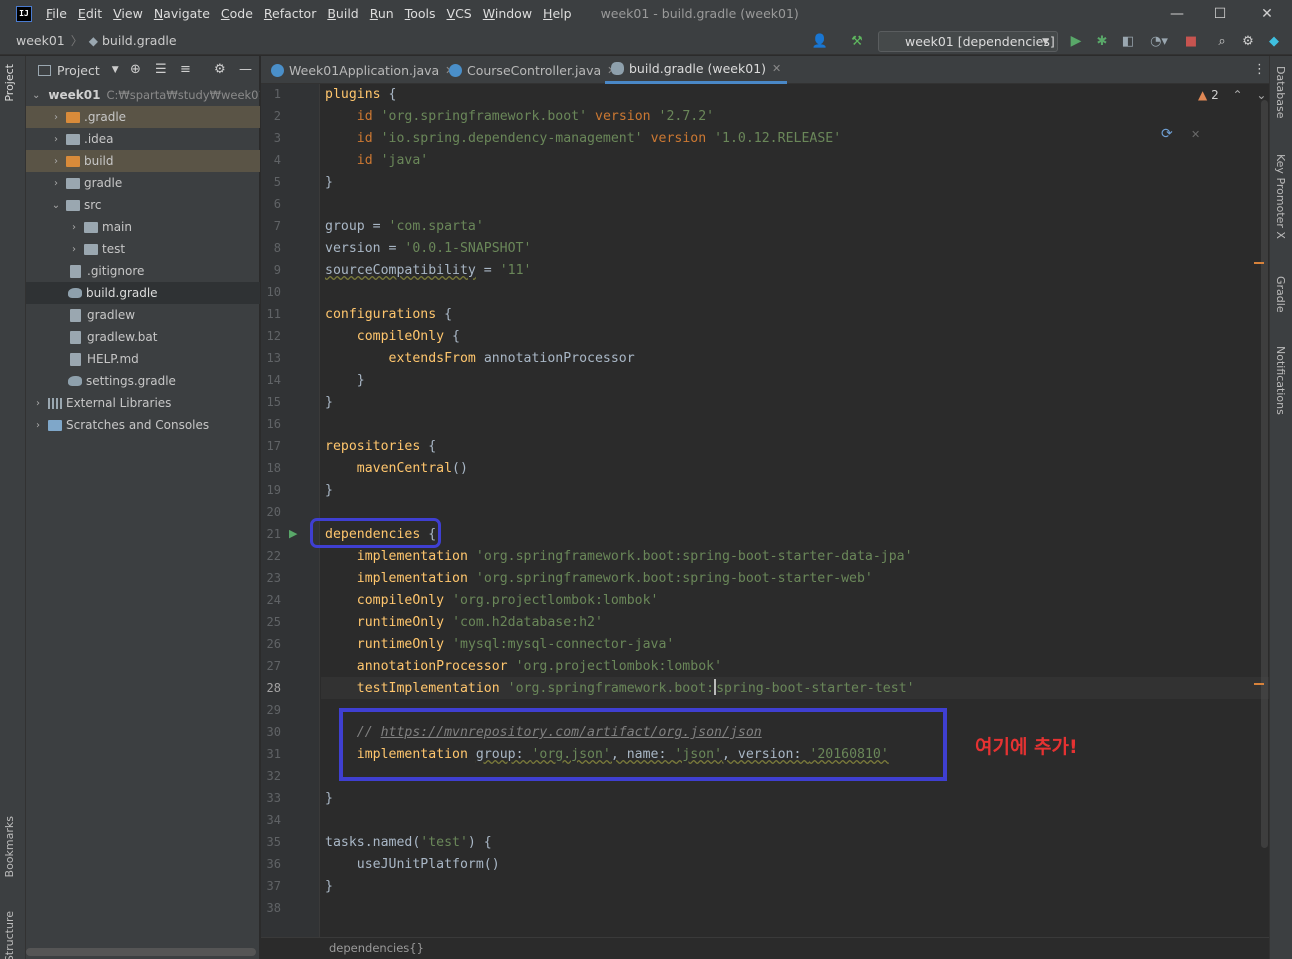  What do you see at coordinates (273, 732) in the screenshot?
I see `line-number: 30` at bounding box center [273, 732].